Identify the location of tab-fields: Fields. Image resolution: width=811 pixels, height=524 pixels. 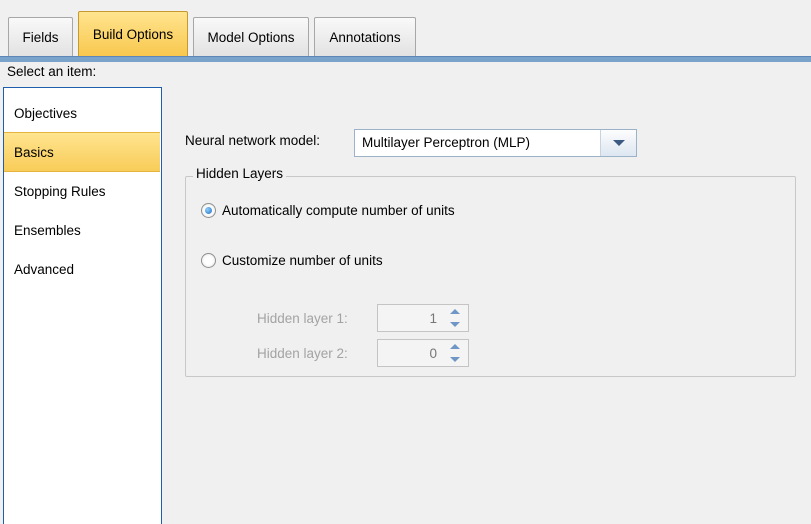
(40, 36).